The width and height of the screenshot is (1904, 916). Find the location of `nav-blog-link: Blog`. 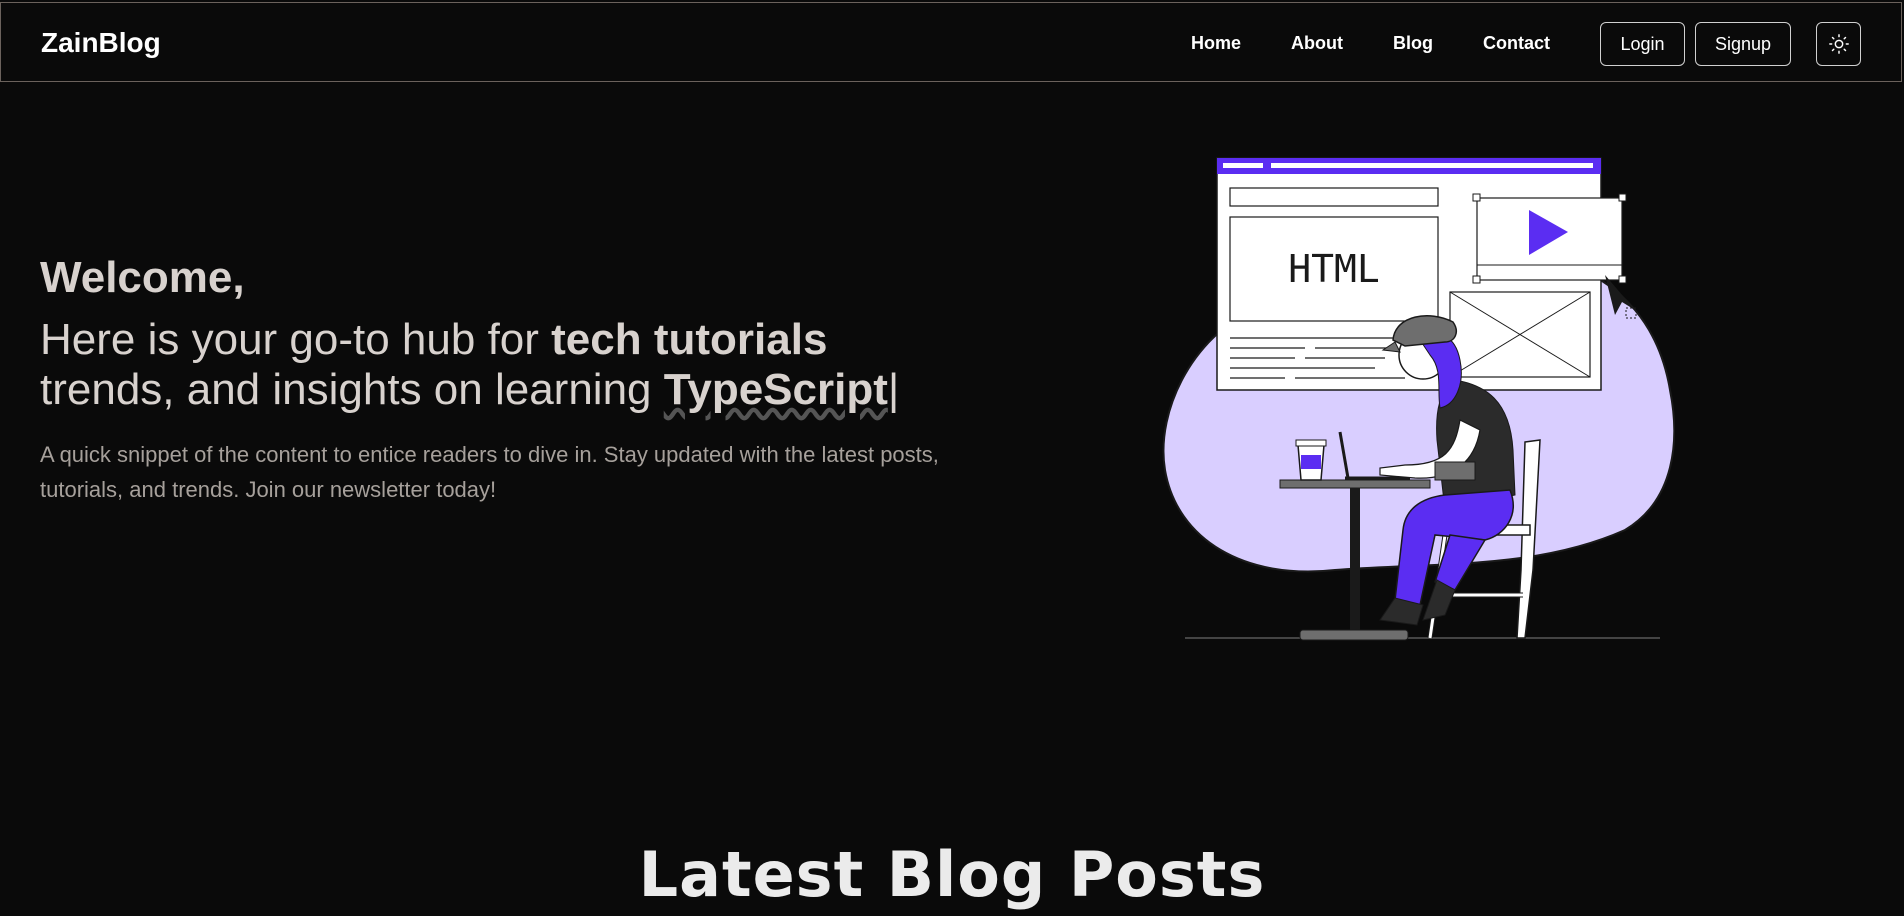

nav-blog-link: Blog is located at coordinates (1413, 43).